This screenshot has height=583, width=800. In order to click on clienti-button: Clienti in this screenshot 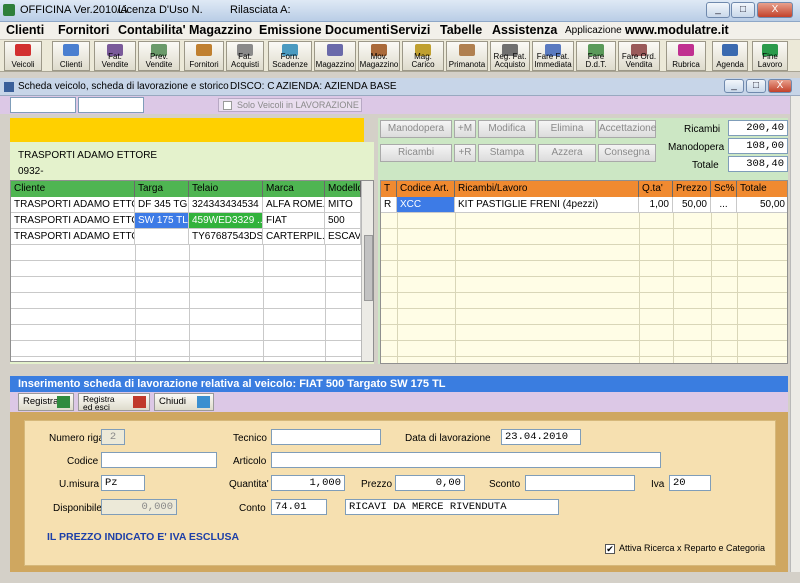, I will do `click(71, 56)`.